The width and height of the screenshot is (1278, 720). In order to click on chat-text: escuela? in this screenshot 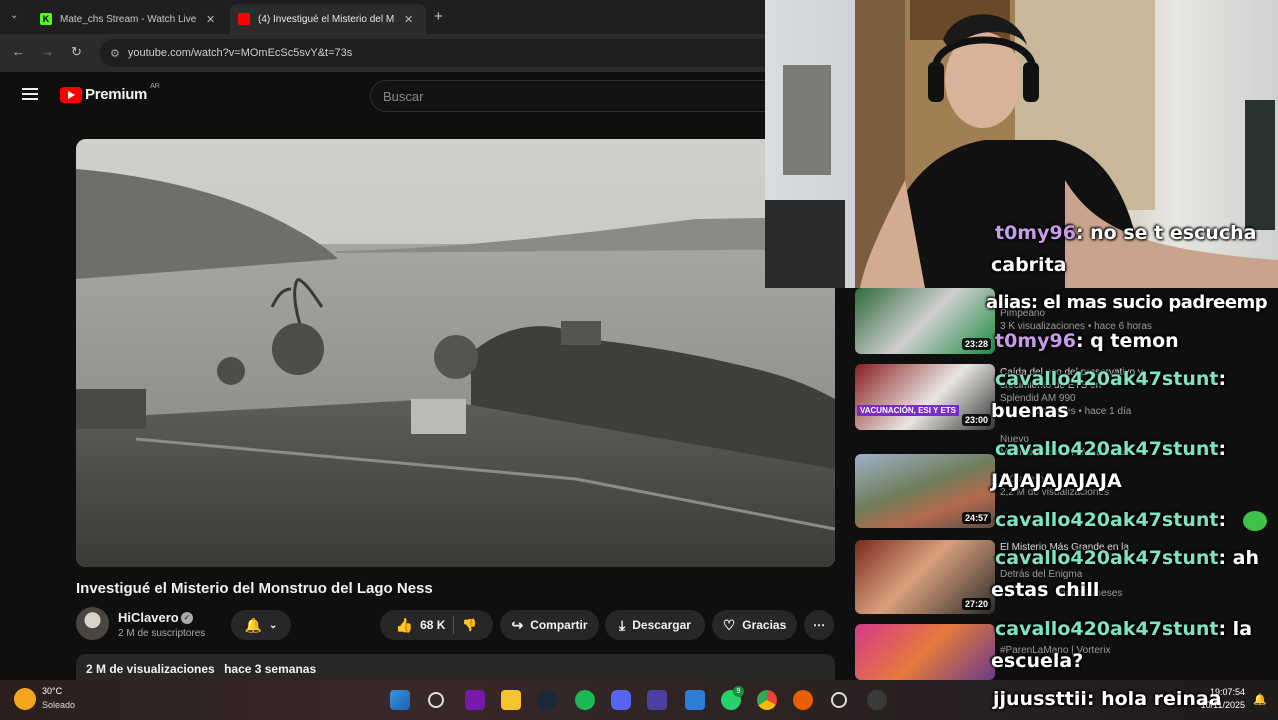, I will do `click(1037, 661)`.